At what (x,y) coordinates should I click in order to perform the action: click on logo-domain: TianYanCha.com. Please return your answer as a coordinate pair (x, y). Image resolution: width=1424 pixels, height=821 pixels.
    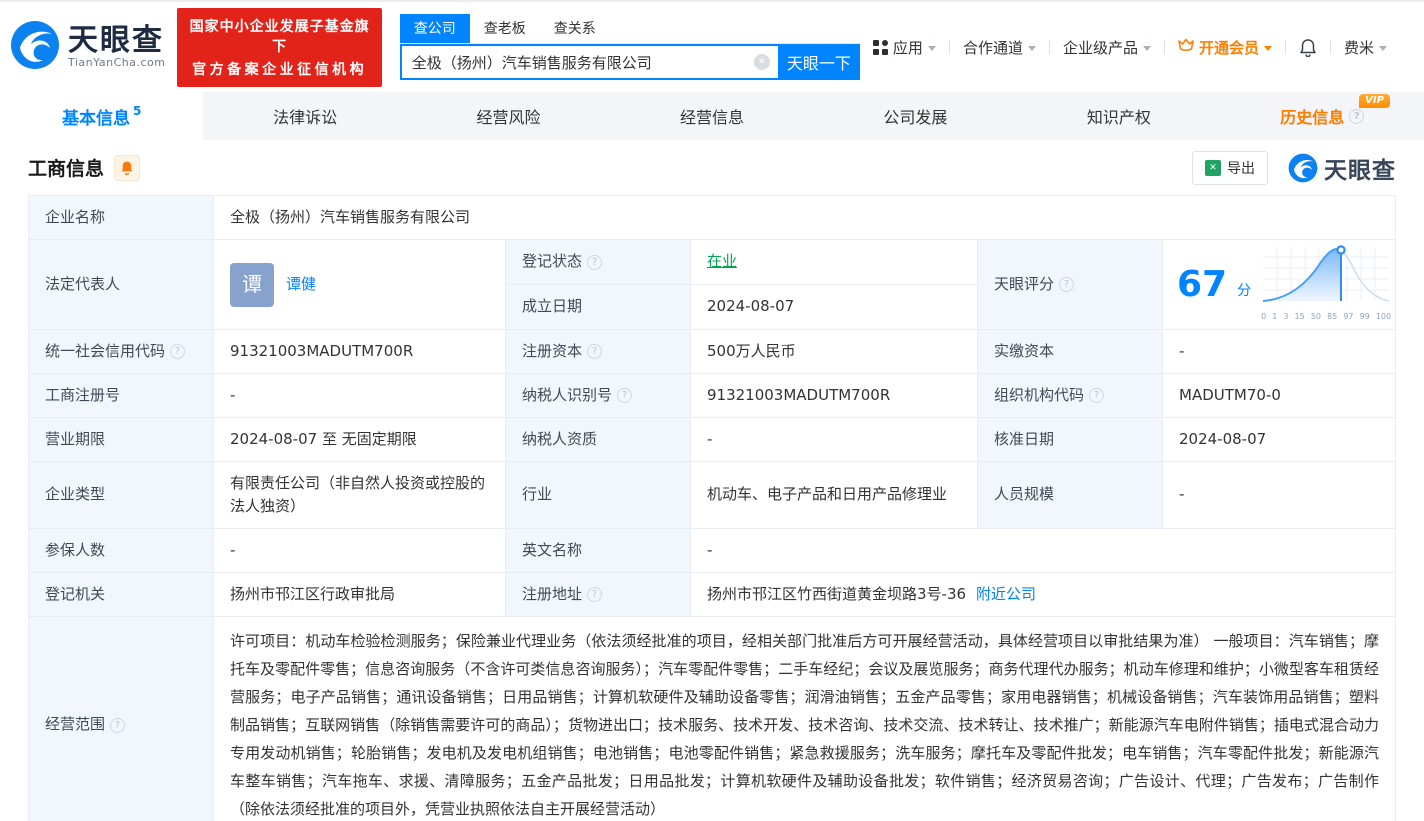
    Looking at the image, I should click on (117, 63).